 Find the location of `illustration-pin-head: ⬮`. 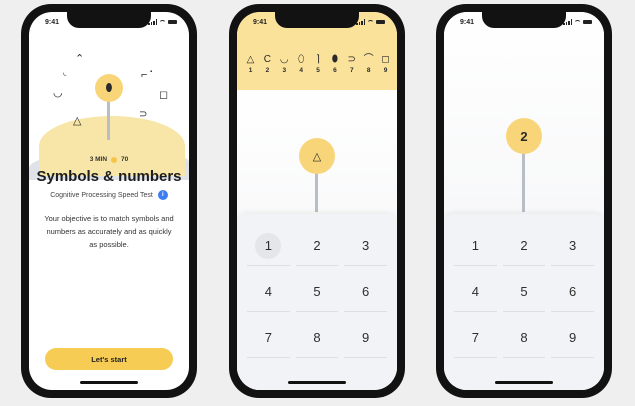

illustration-pin-head: ⬮ is located at coordinates (109, 88).